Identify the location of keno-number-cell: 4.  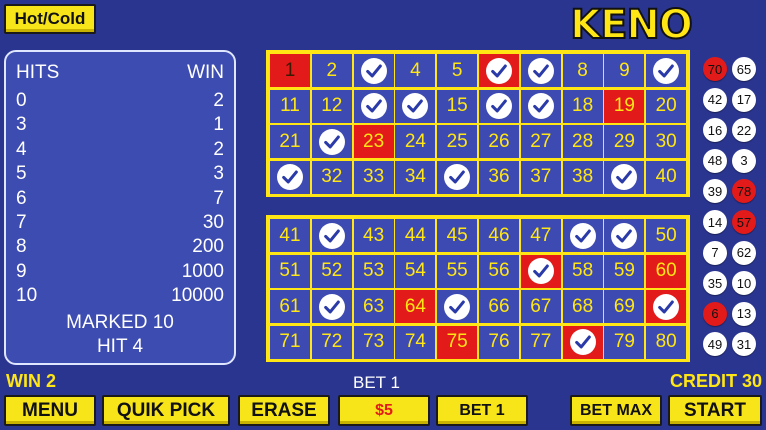
(415, 70).